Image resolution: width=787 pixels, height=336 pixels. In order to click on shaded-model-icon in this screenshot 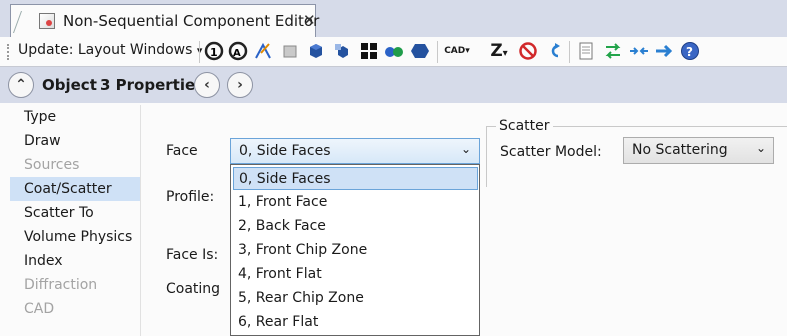, I will do `click(290, 51)`.